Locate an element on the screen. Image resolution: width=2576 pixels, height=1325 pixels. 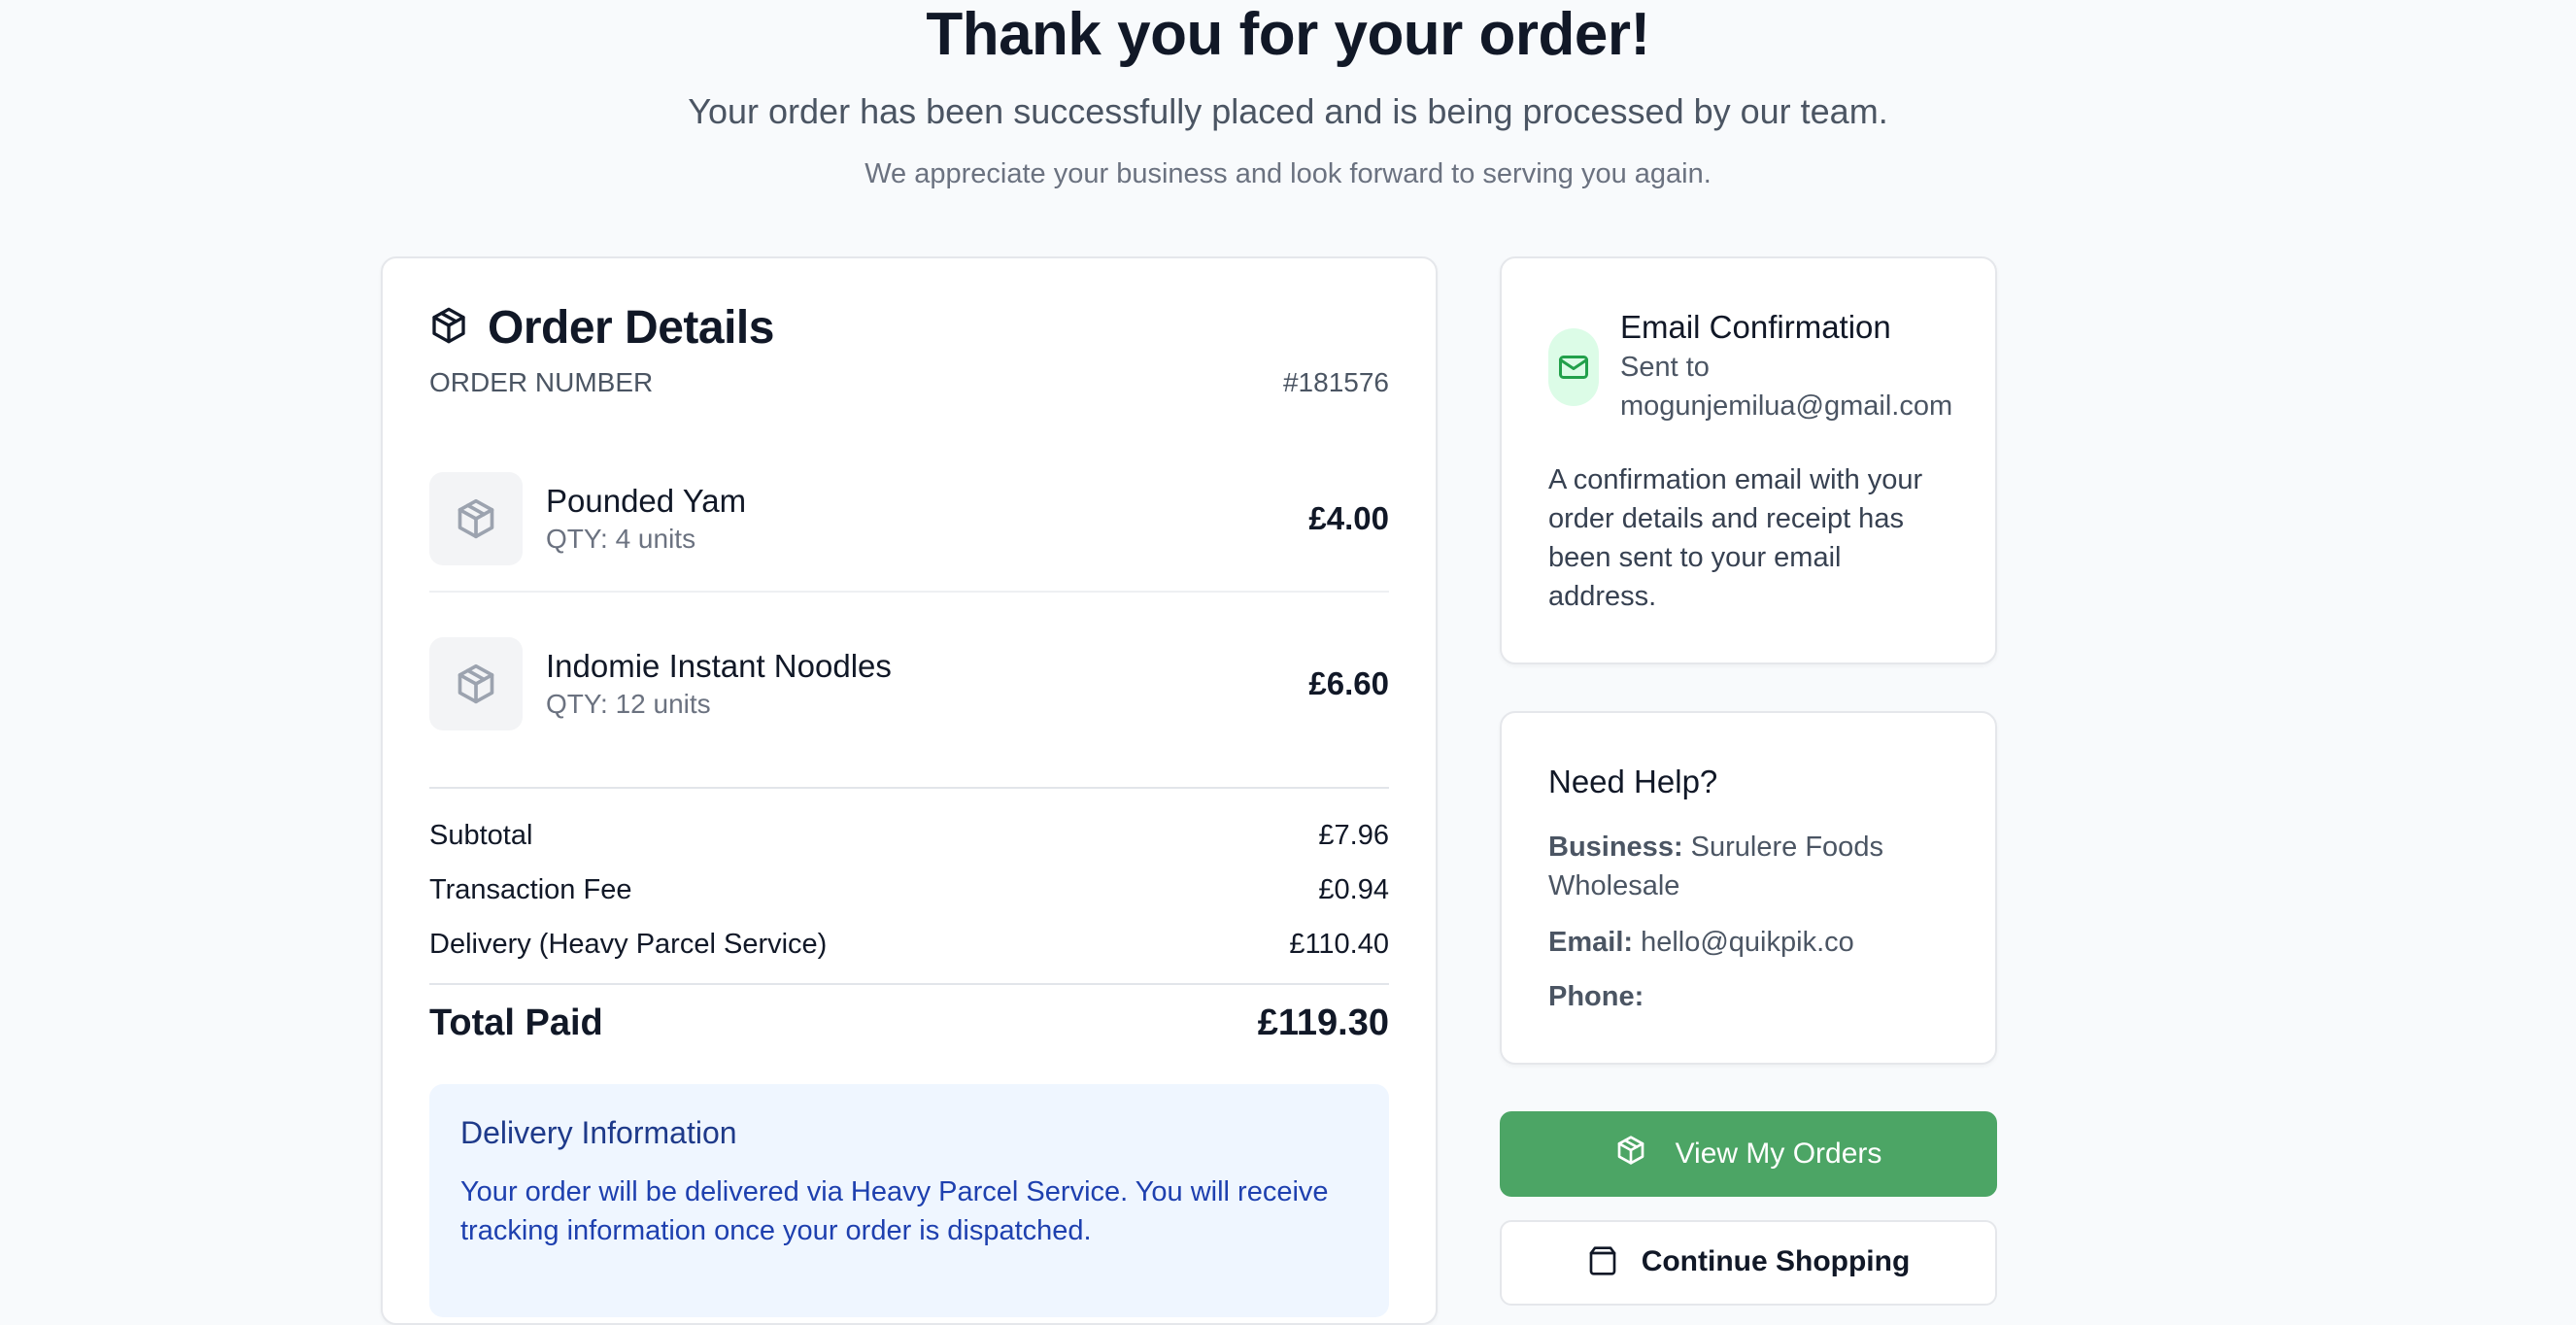
total-label: Total Paid is located at coordinates (516, 1022).